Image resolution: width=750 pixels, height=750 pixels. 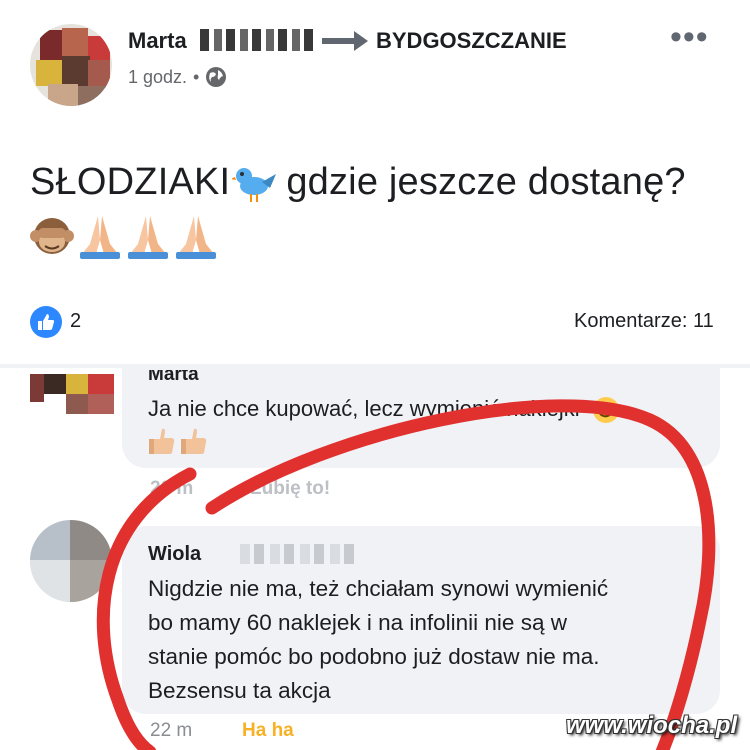 I want to click on post-text-rest: gdzie jeszcze dostanę?, so click(x=486, y=181).